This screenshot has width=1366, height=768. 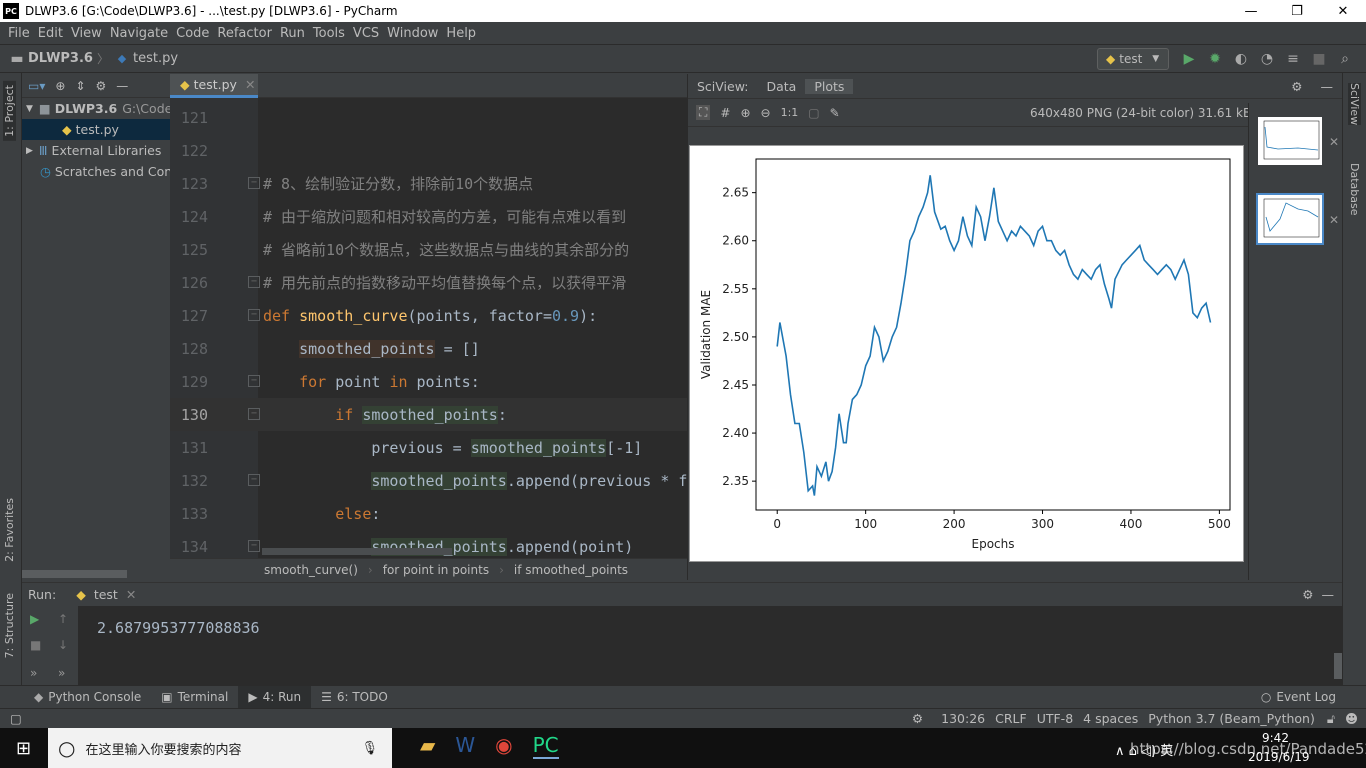 What do you see at coordinates (60, 86) in the screenshot?
I see `locate-icon: ⊕` at bounding box center [60, 86].